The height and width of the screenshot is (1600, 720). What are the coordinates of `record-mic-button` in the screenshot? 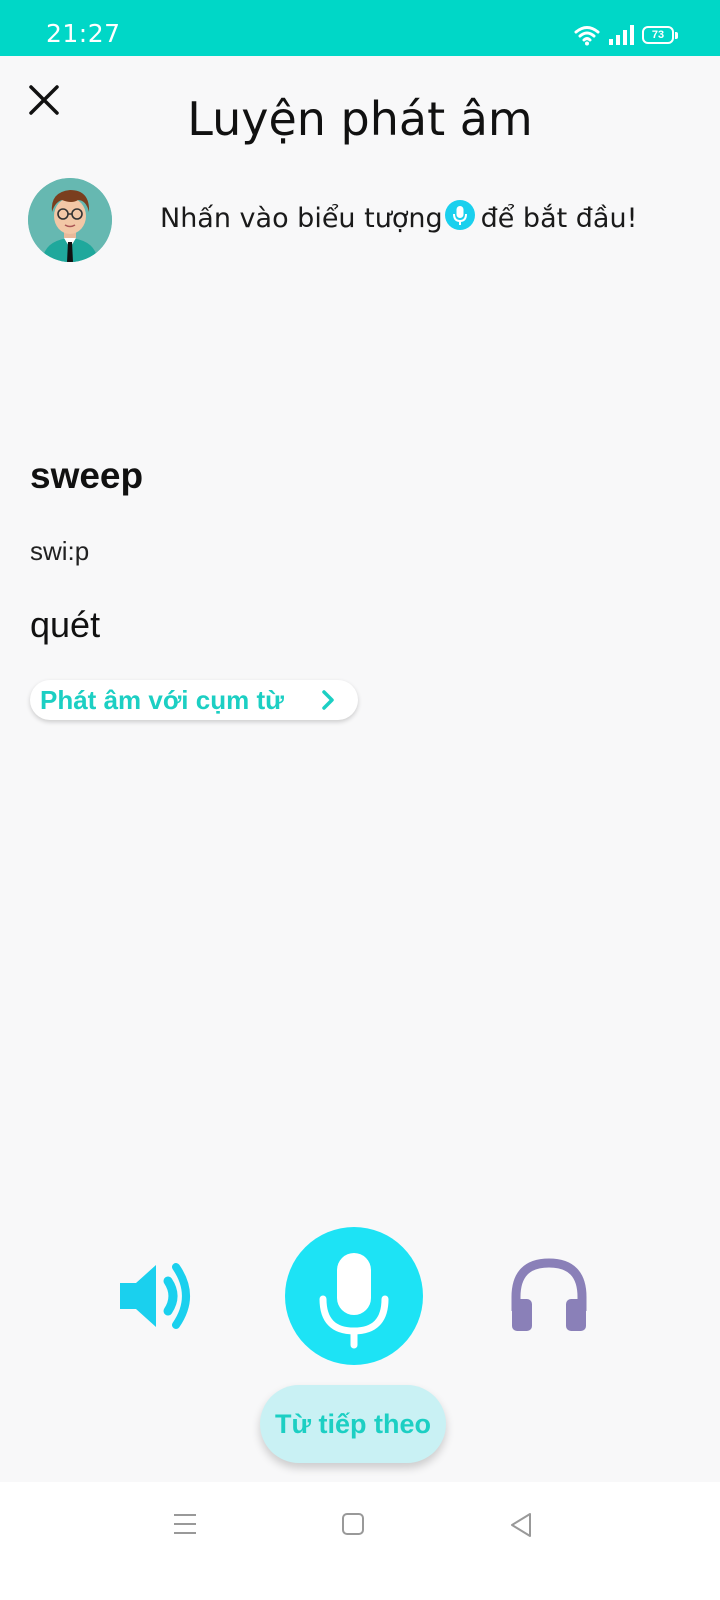 It's located at (354, 1296).